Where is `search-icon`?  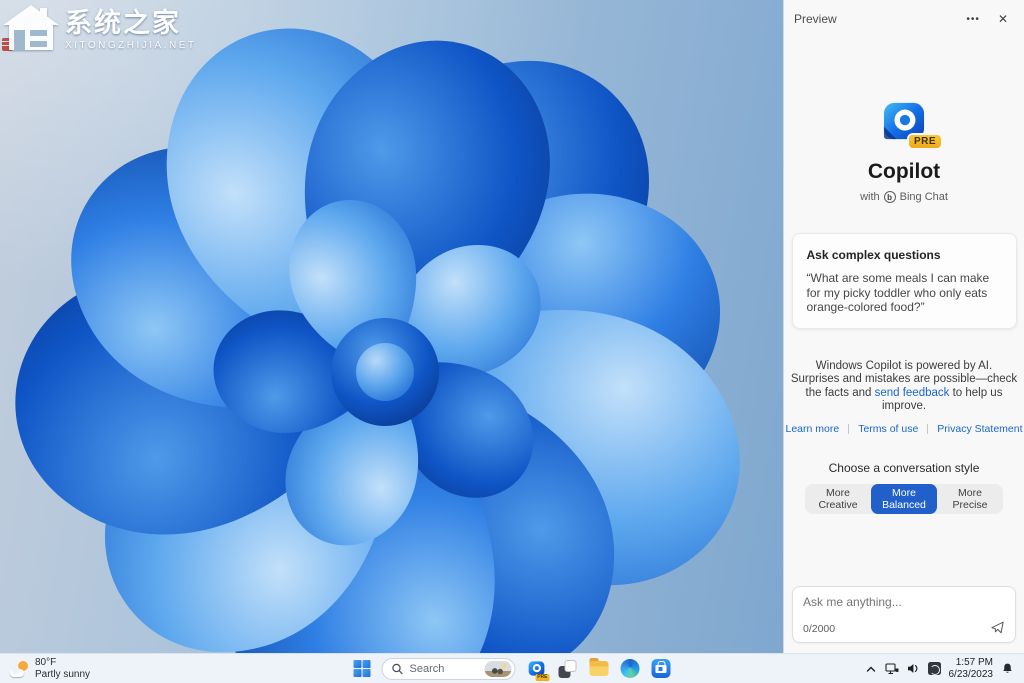
search-icon is located at coordinates (397, 668).